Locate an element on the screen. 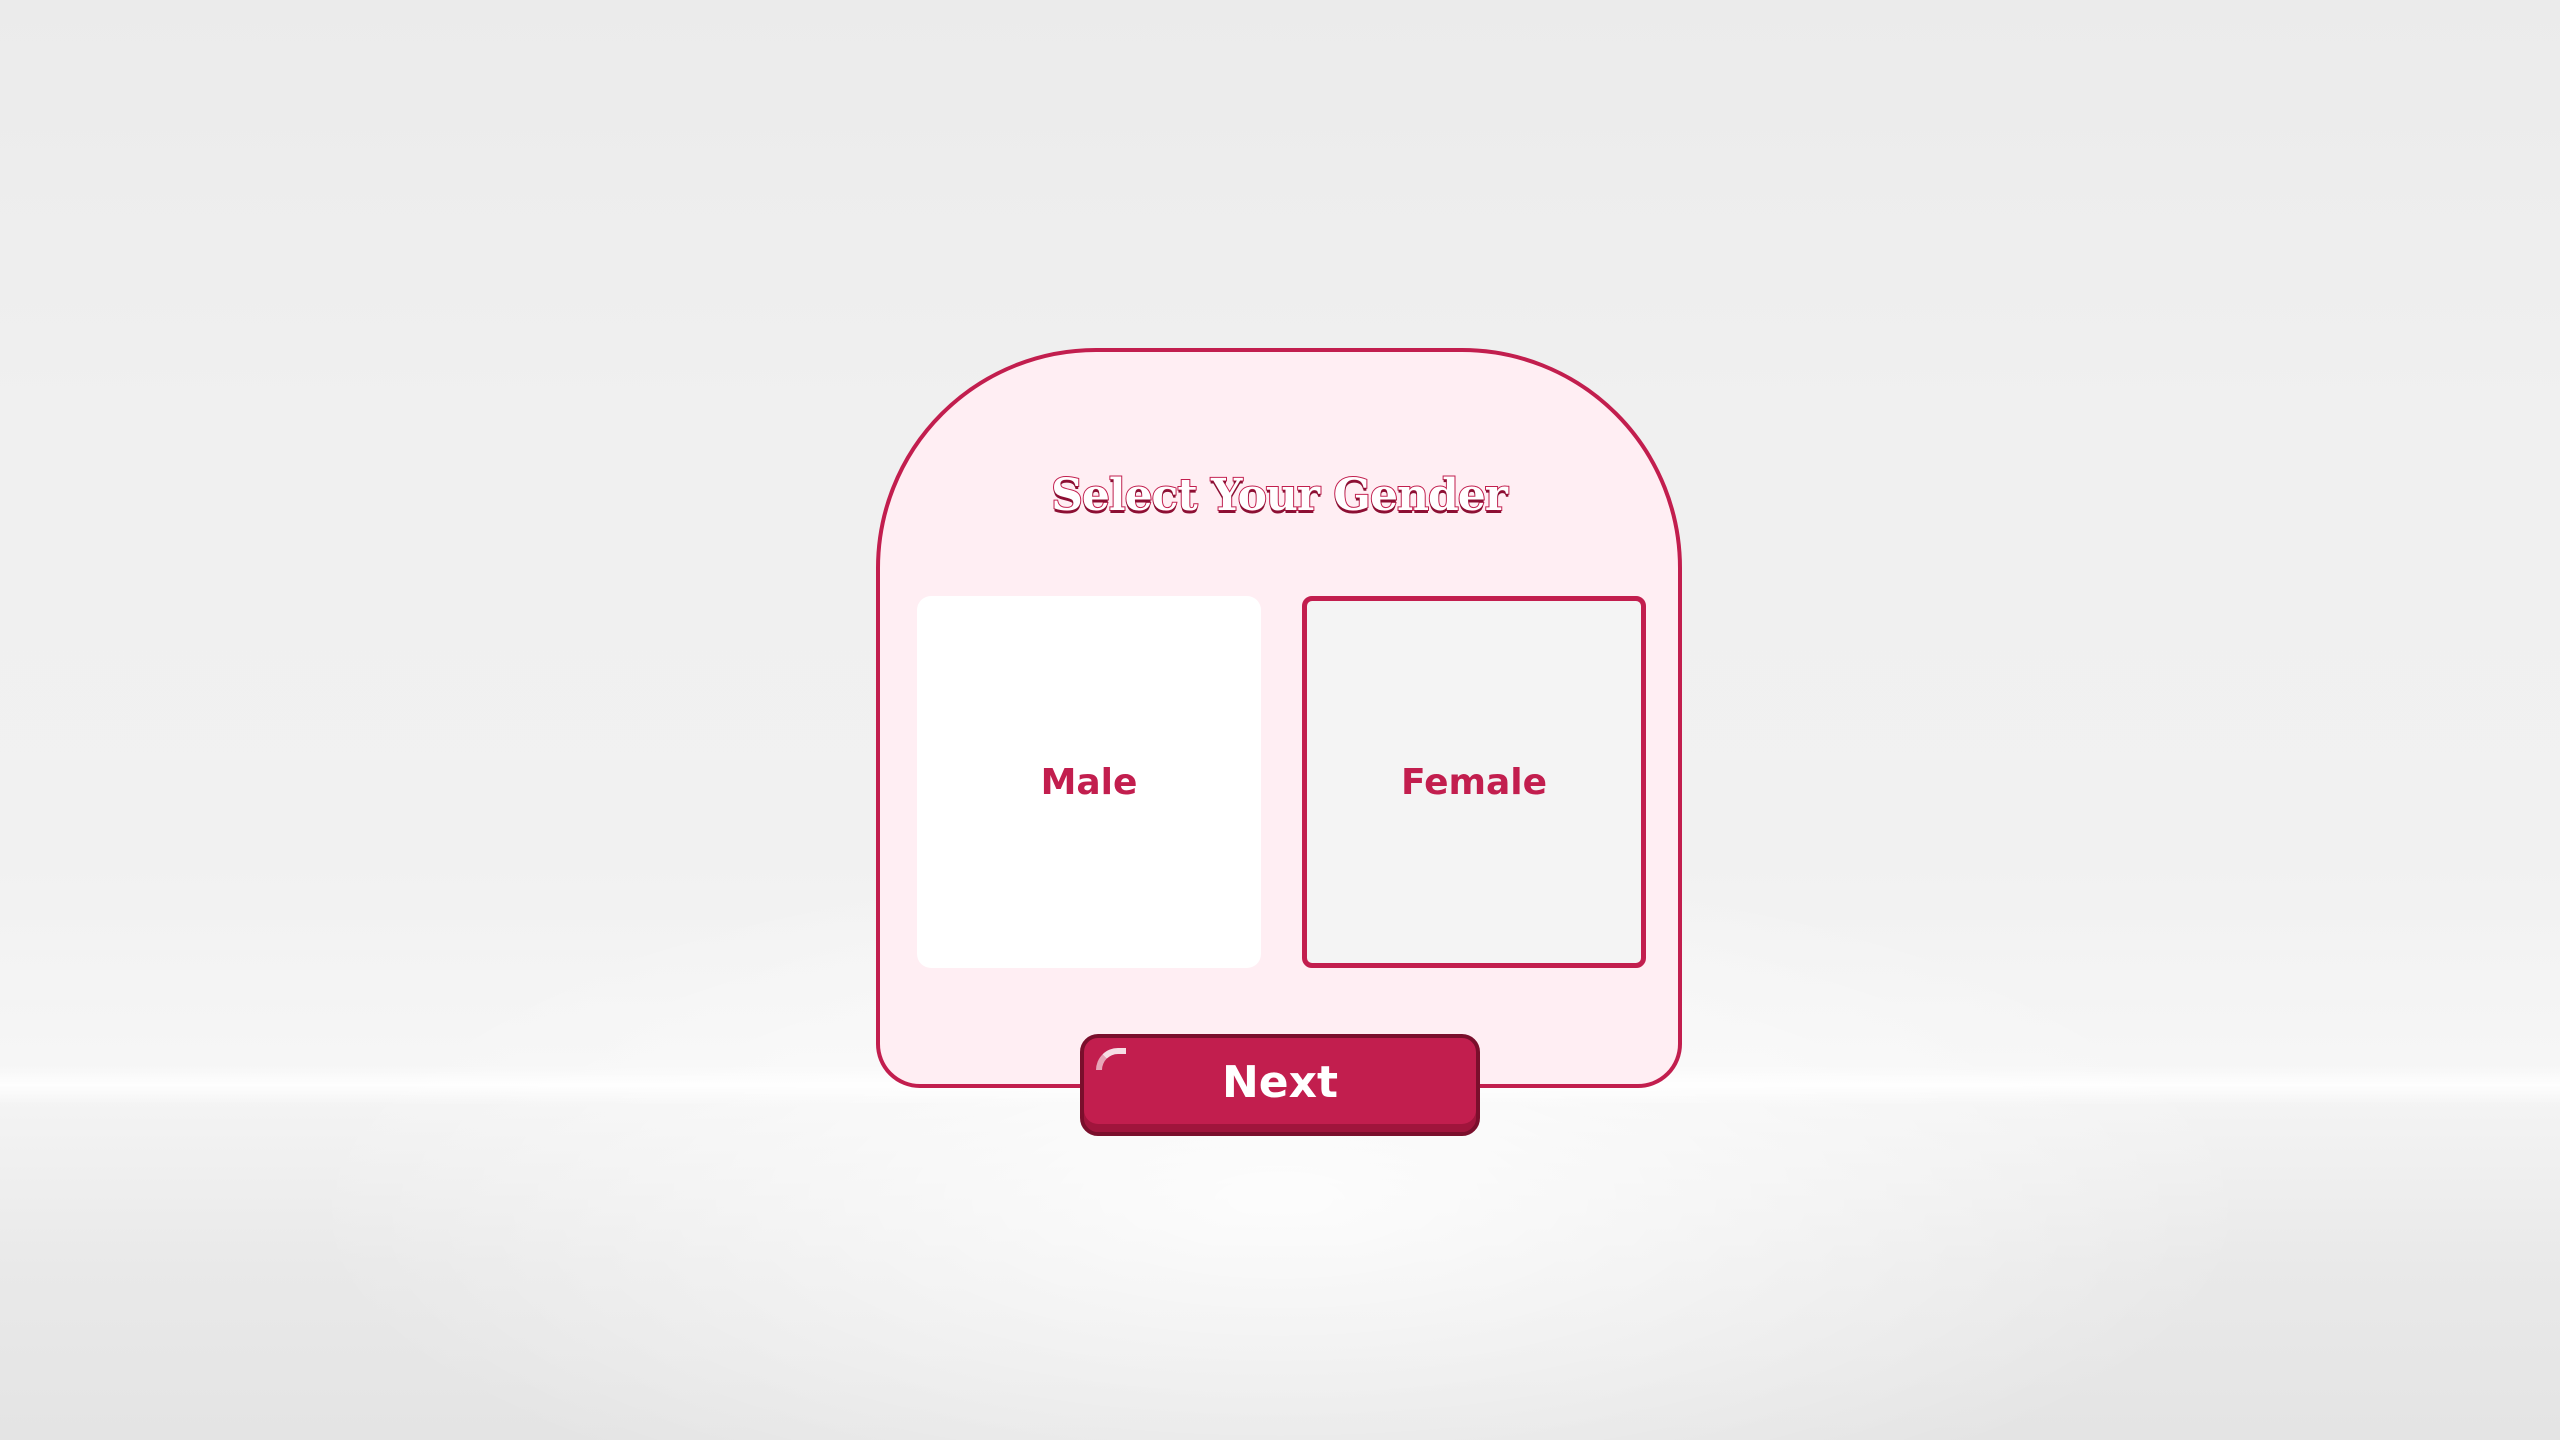  male-option-card: Male is located at coordinates (1089, 782).